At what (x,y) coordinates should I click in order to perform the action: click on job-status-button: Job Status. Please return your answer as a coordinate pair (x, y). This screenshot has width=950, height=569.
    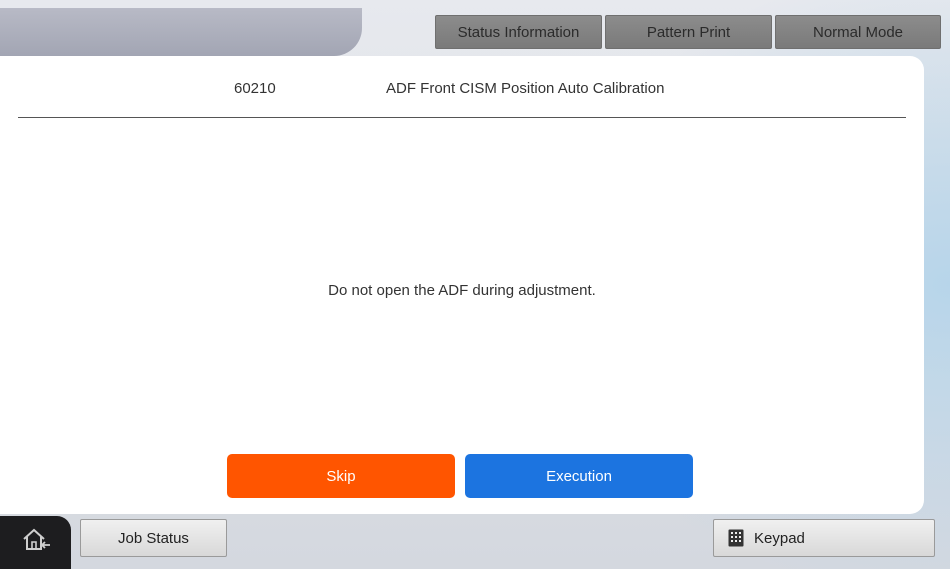
    Looking at the image, I should click on (153, 538).